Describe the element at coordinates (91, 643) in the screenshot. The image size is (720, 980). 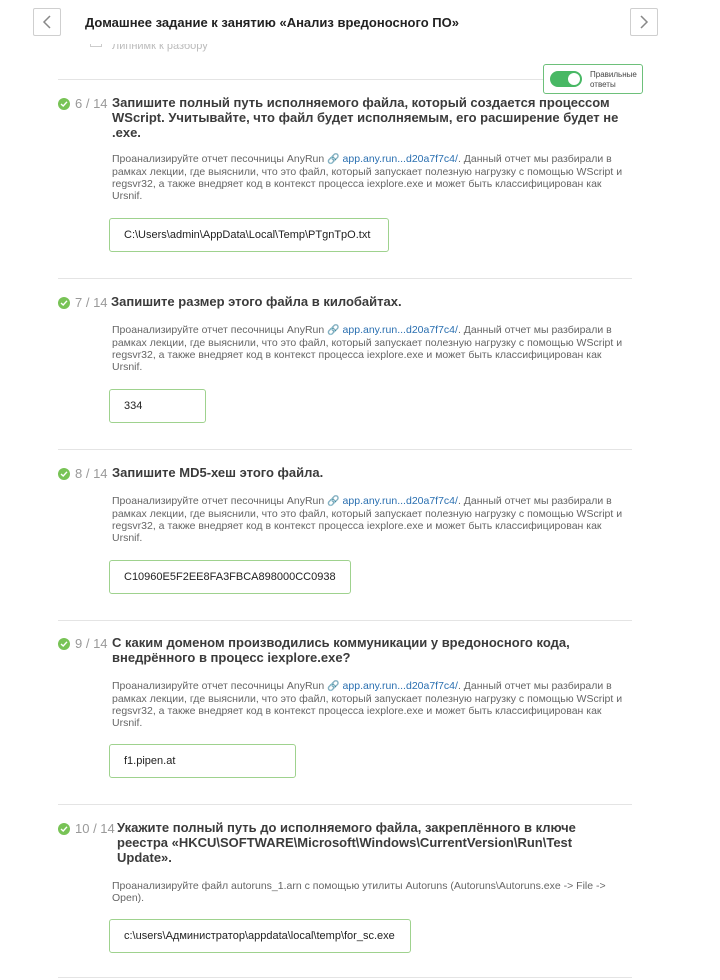
I see `question-number: 9 / 14` at that location.